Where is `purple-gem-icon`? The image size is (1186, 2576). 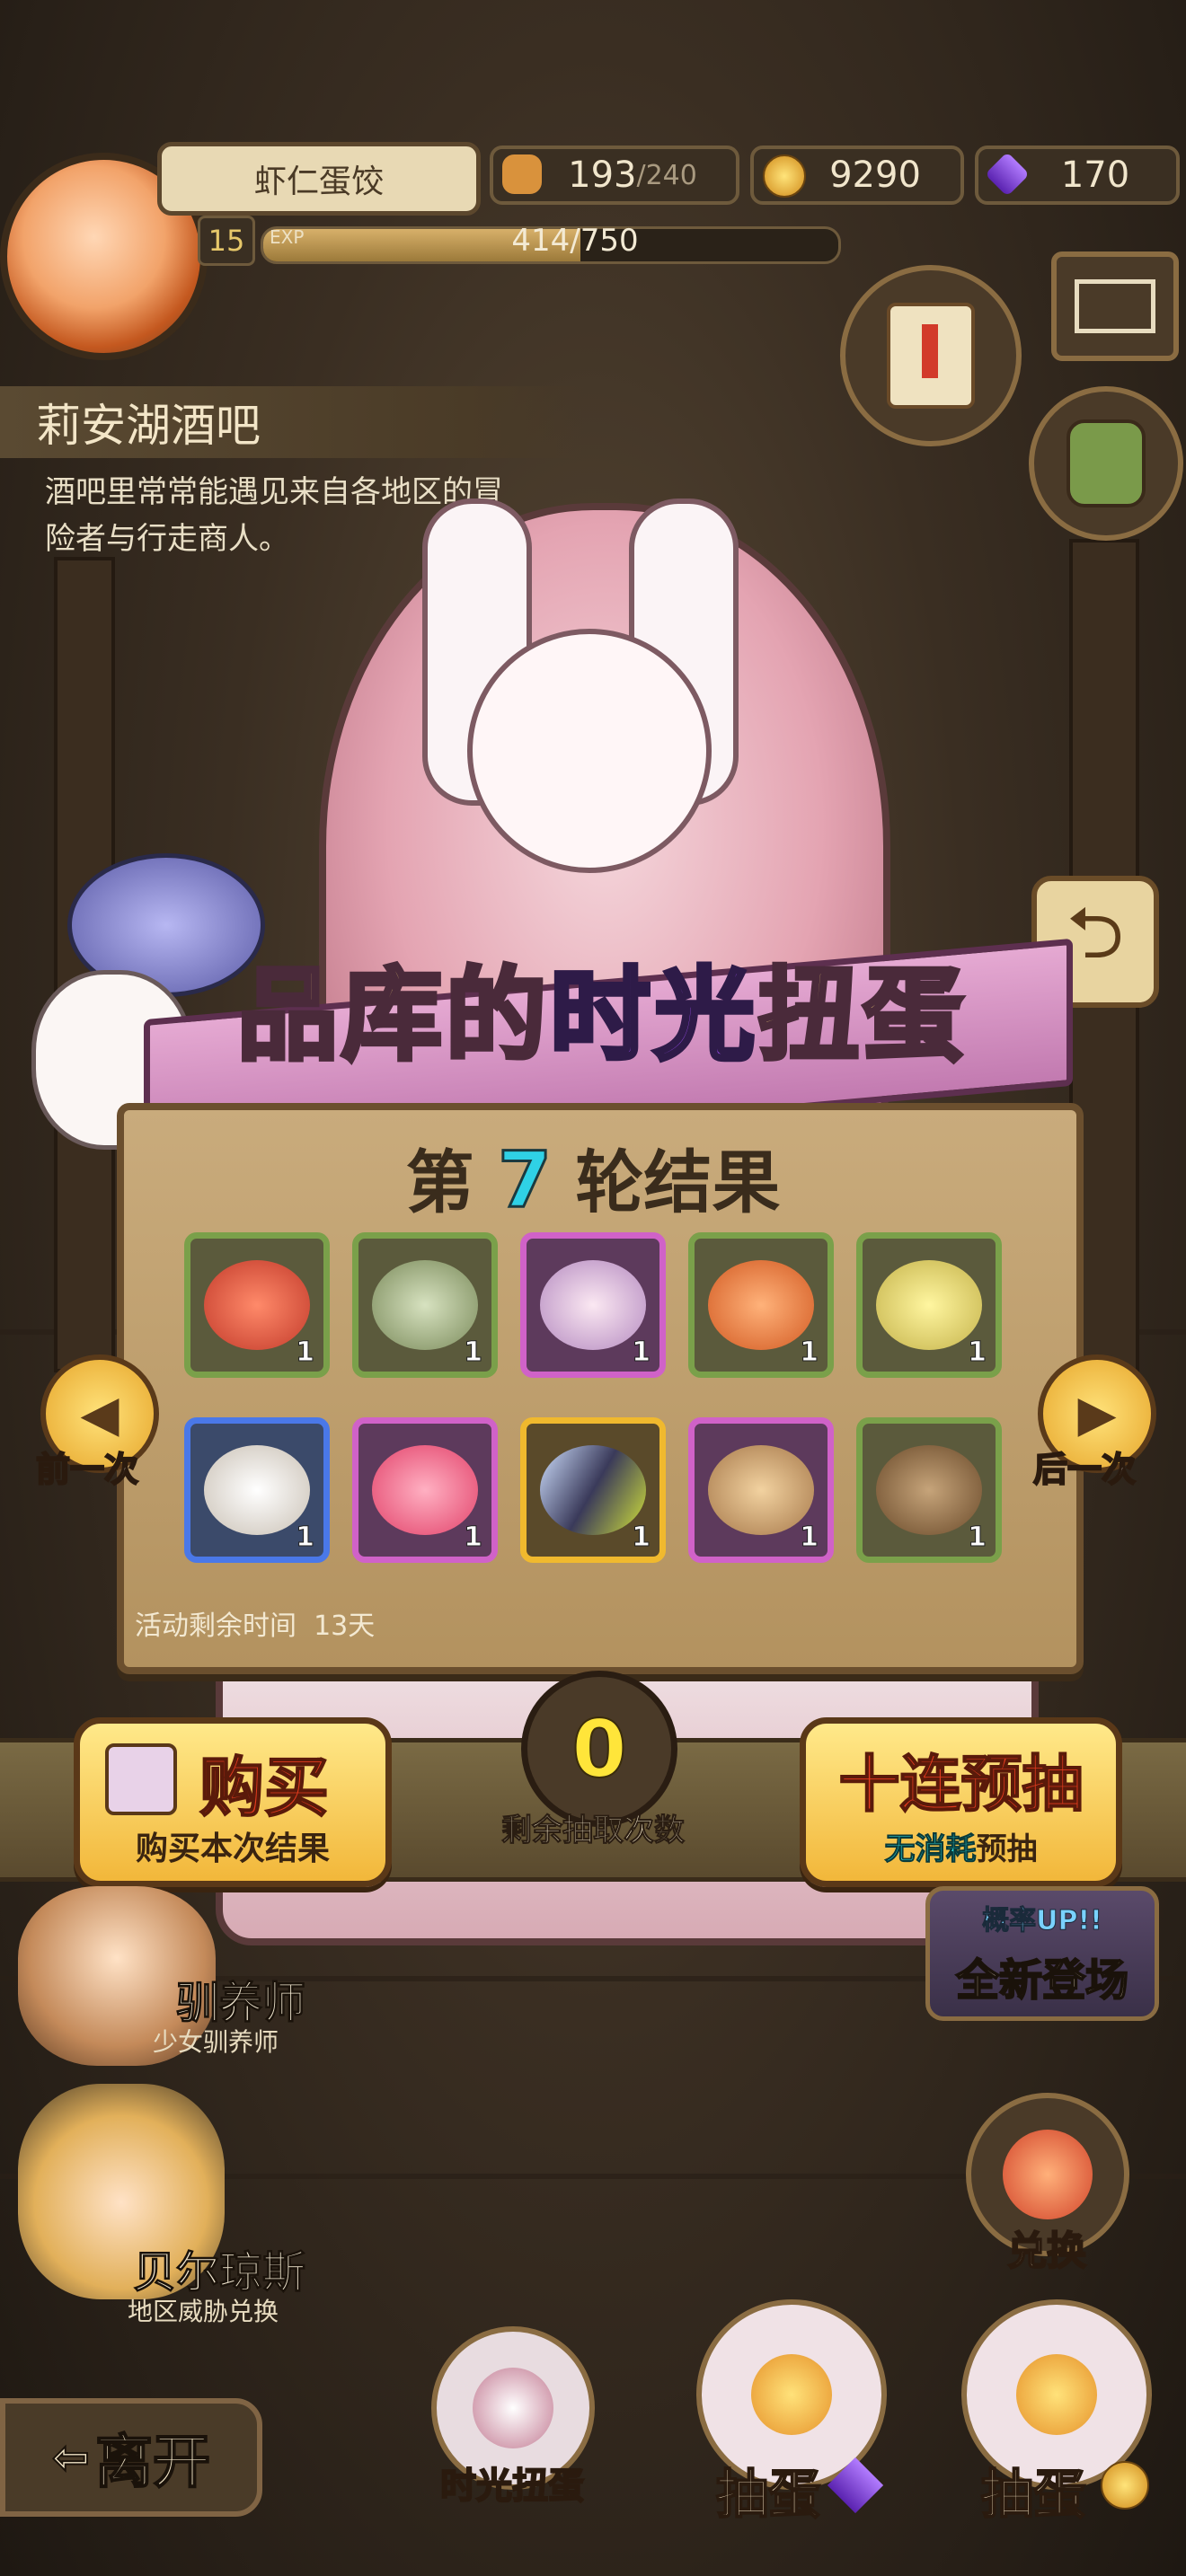
purple-gem-icon is located at coordinates (1008, 174).